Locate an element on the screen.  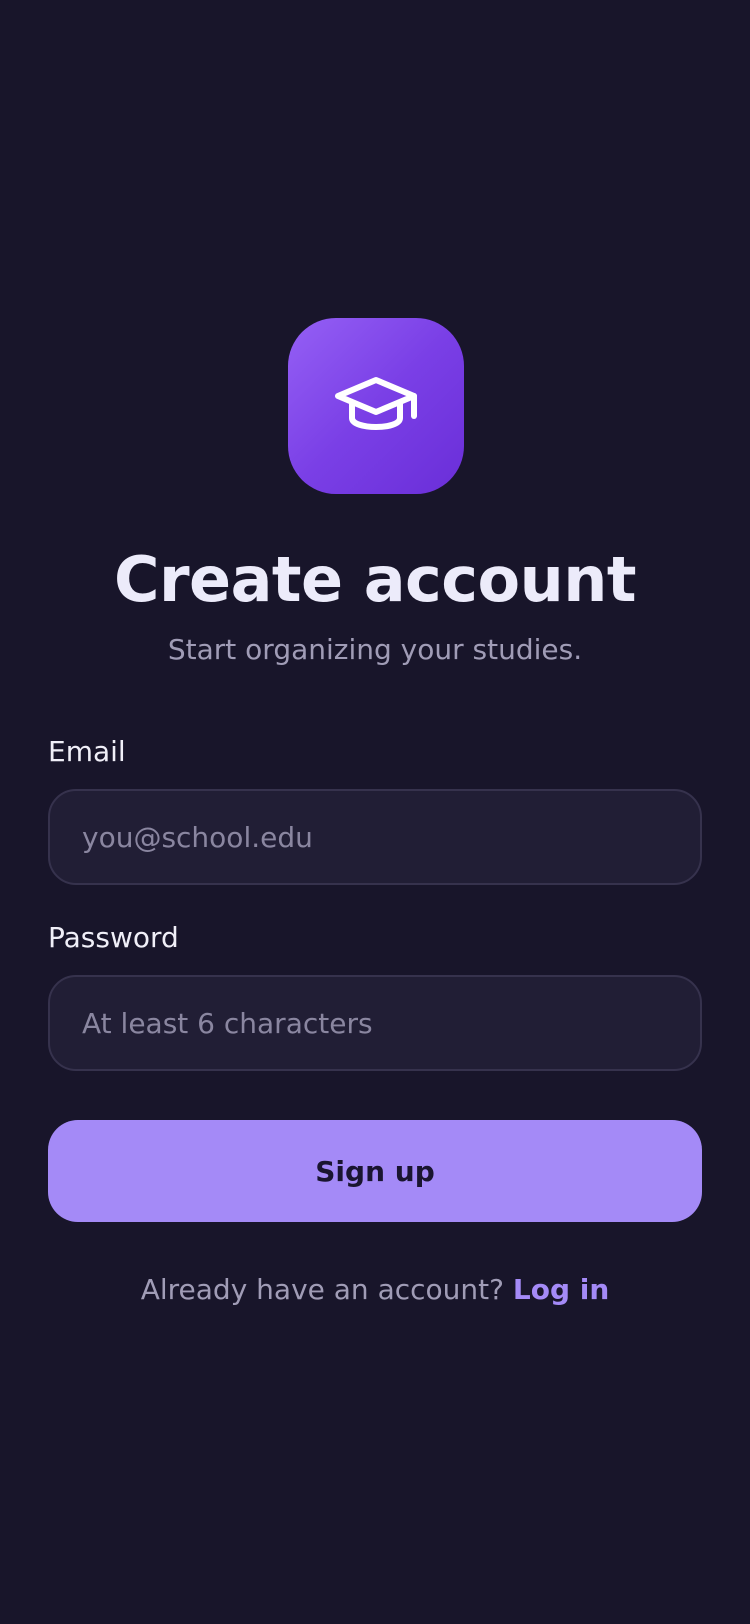
email-field is located at coordinates (375, 837).